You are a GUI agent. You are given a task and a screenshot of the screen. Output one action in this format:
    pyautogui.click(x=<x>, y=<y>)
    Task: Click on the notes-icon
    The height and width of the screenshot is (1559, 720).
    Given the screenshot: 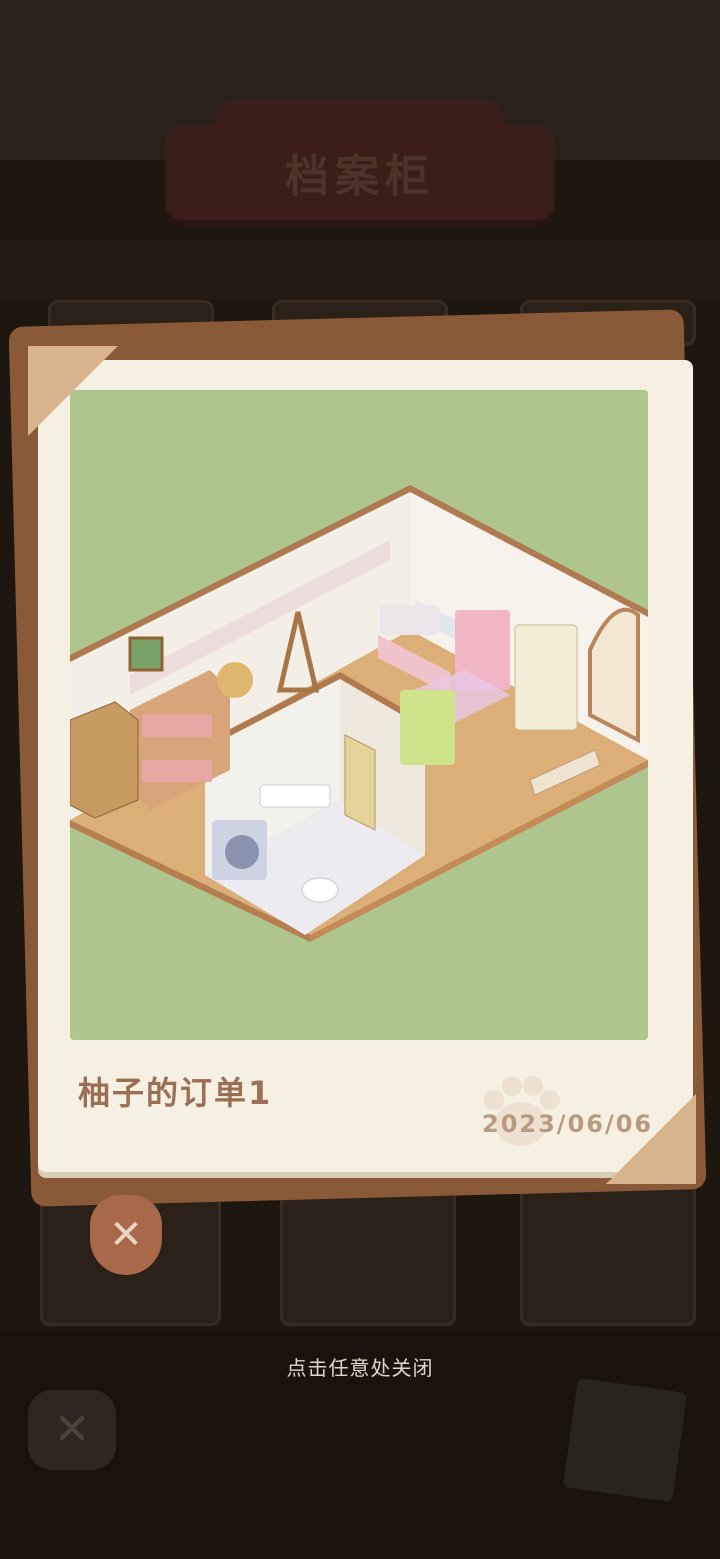 What is the action you would take?
    pyautogui.click(x=625, y=1440)
    